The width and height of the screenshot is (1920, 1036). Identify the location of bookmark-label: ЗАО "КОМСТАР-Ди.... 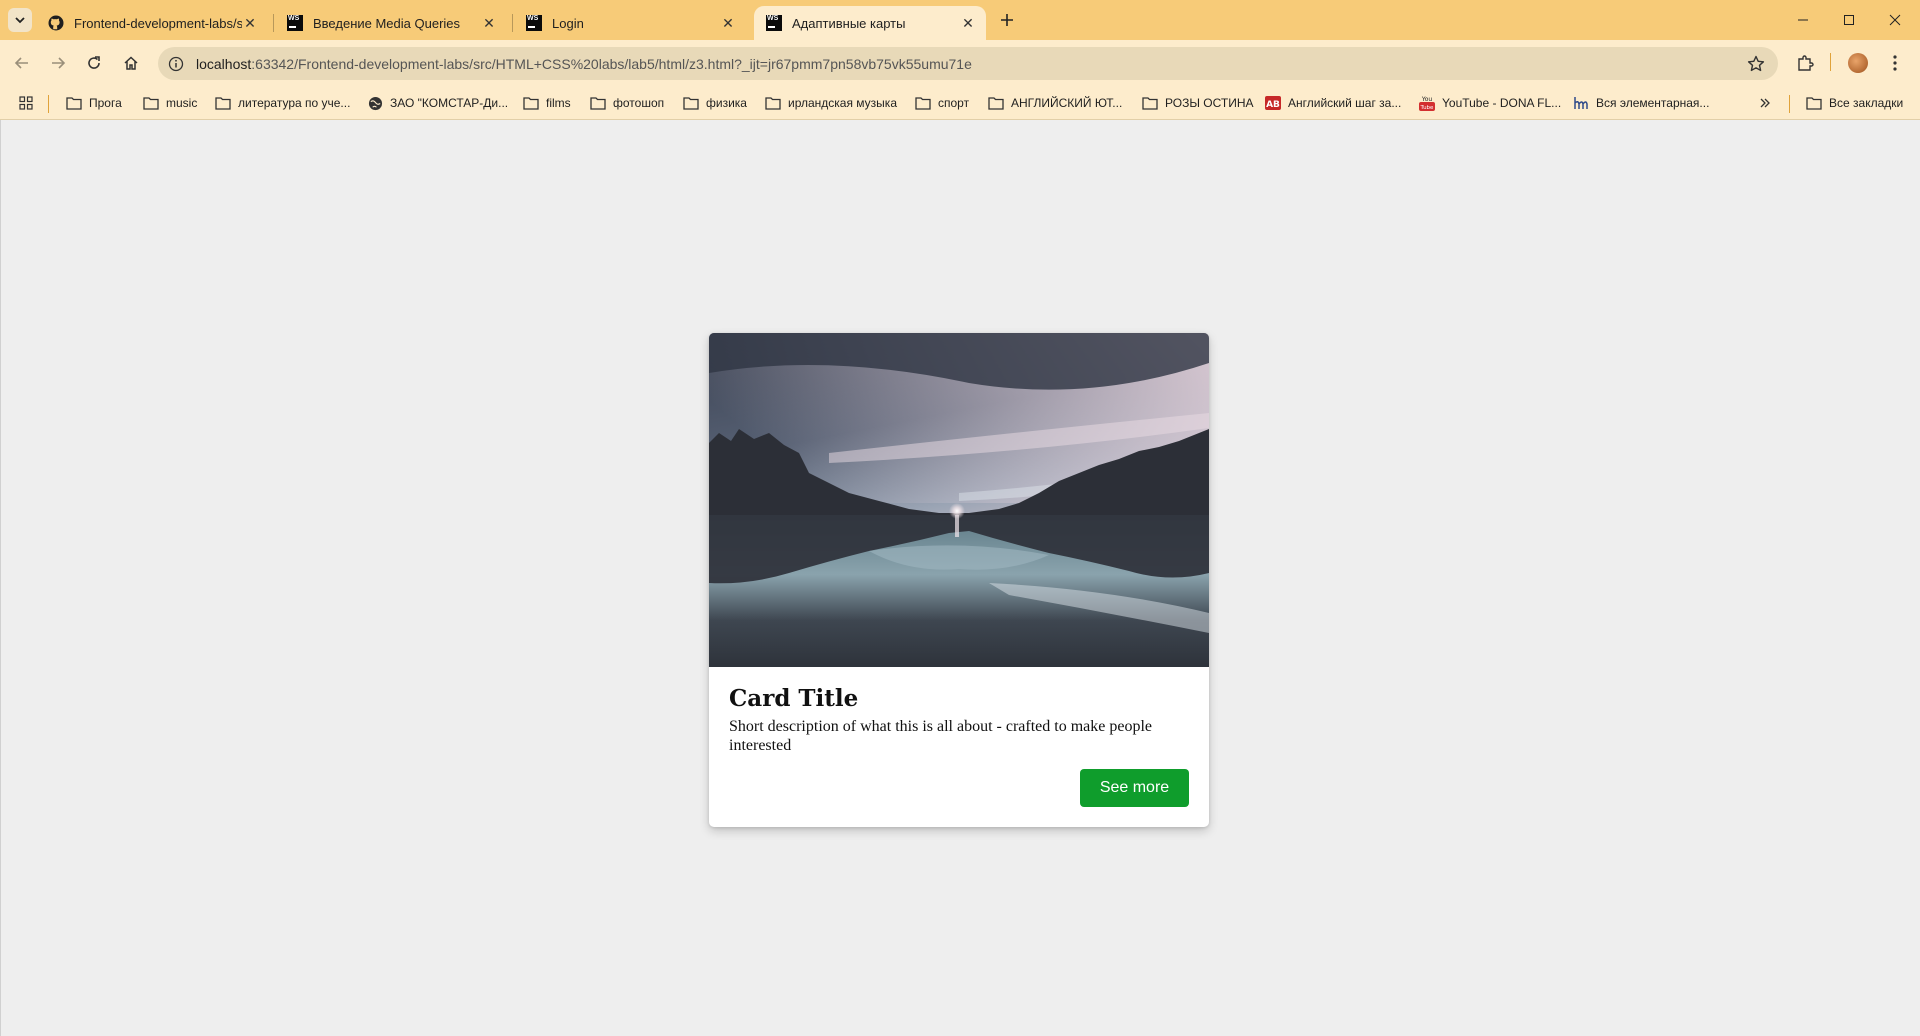
(449, 103).